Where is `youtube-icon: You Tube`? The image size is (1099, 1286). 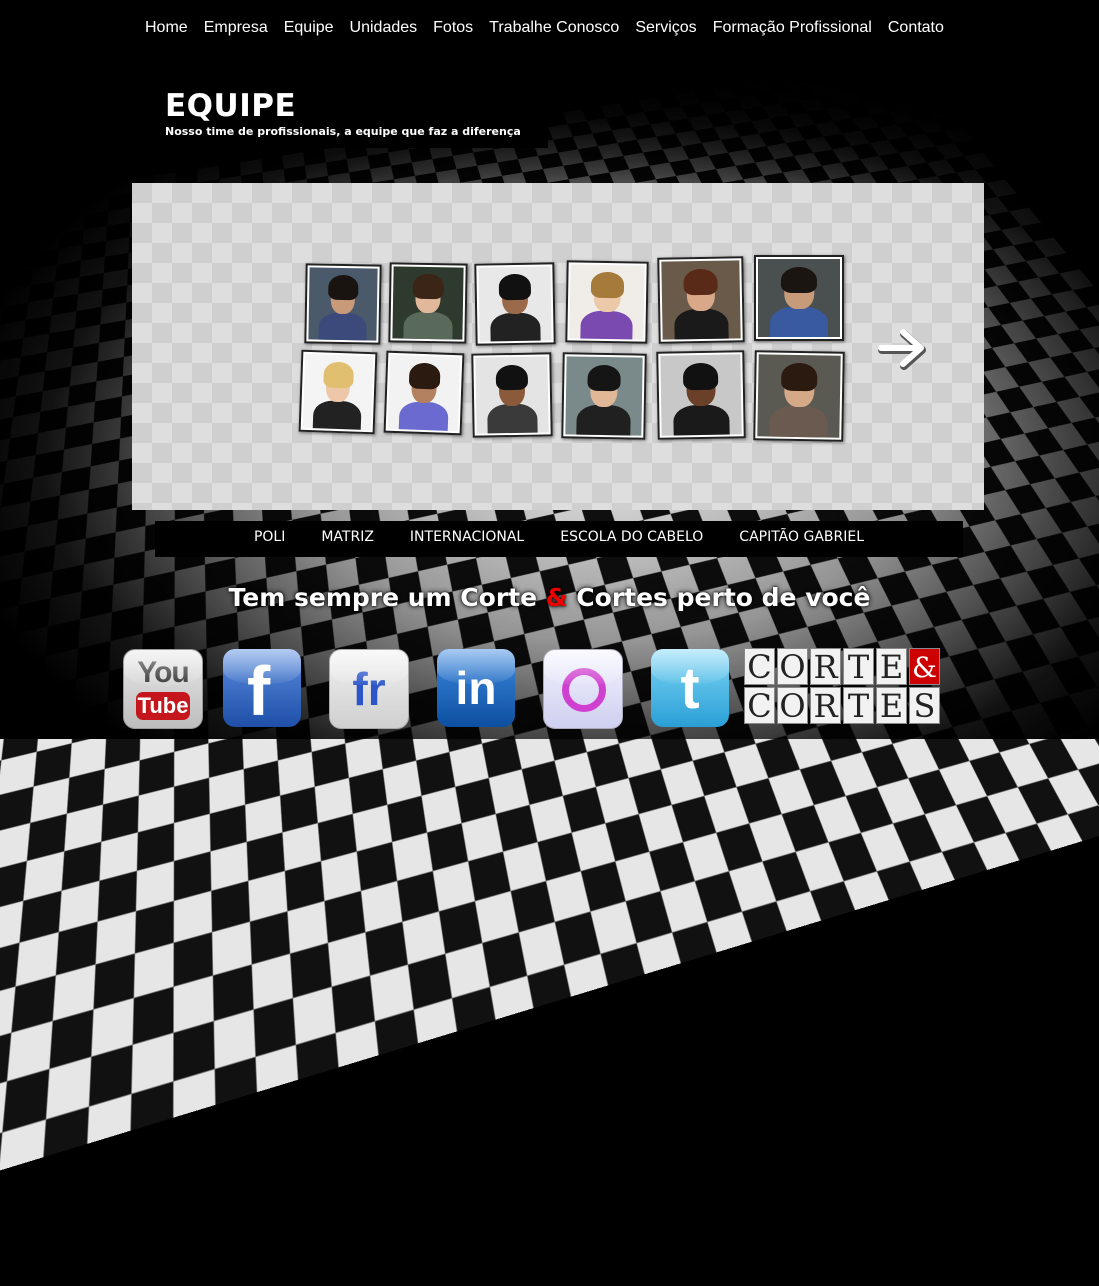
youtube-icon: You Tube is located at coordinates (163, 689).